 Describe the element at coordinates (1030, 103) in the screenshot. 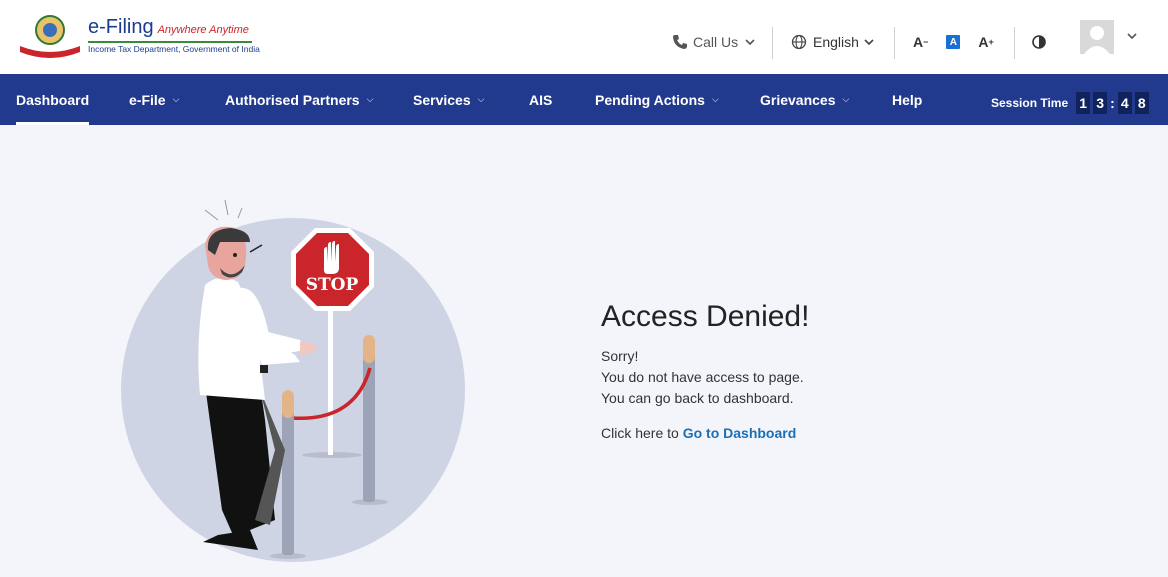

I see `session-label: Session Time` at that location.